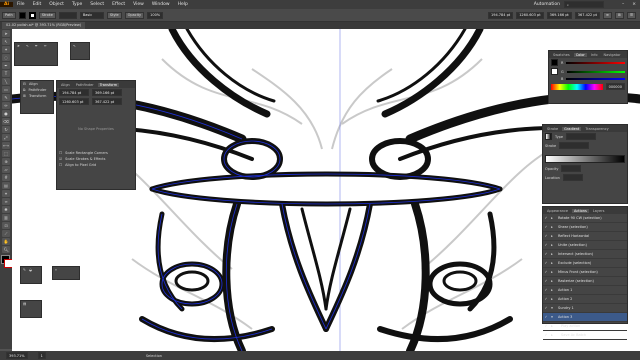  Describe the element at coordinates (118, 4) in the screenshot. I see `menu-effect: Effect` at that location.